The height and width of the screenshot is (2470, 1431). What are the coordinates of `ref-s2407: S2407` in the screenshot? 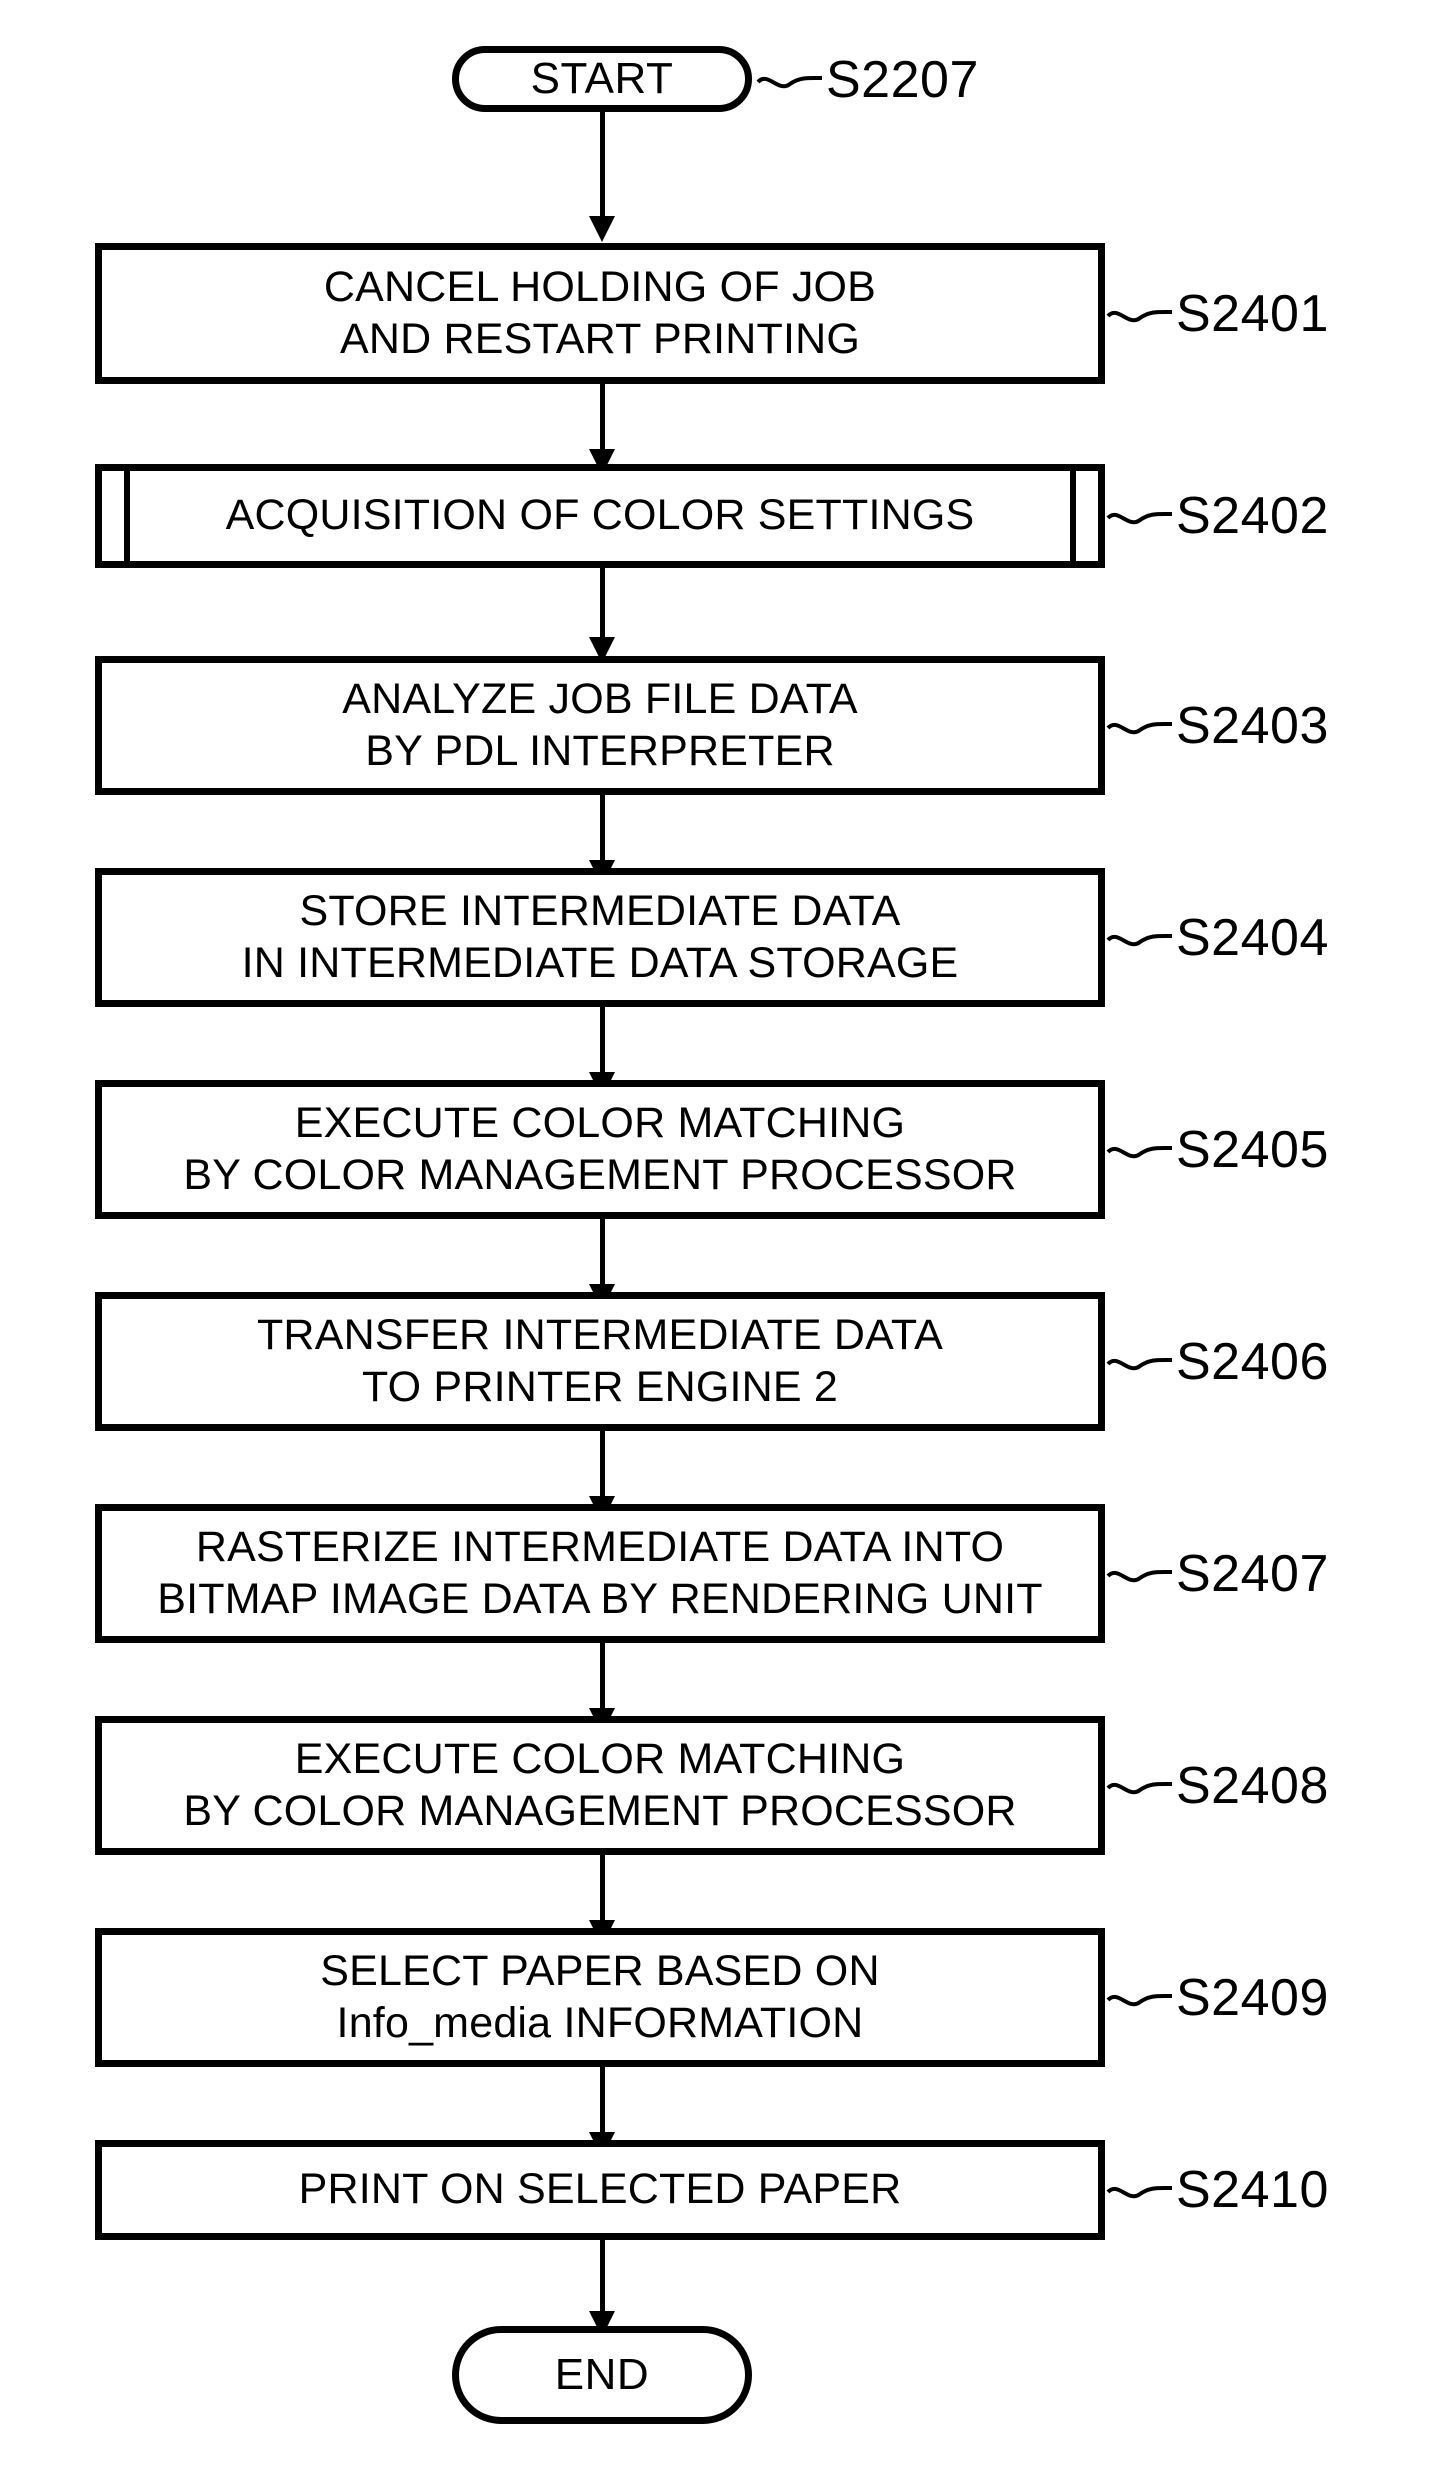 It's located at (1217, 1574).